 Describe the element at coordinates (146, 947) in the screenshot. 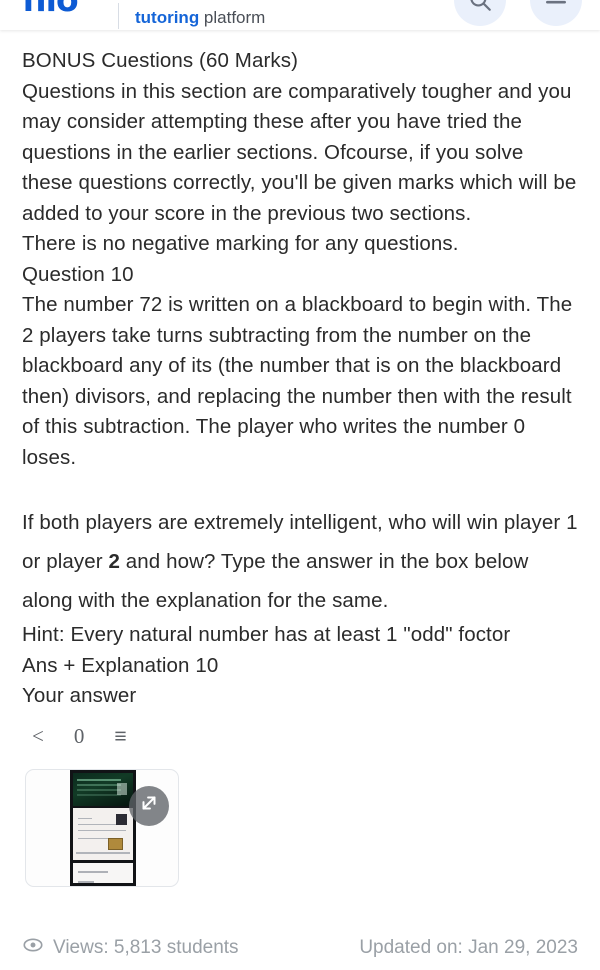

I see `views-text: Views: 5,813 students` at that location.